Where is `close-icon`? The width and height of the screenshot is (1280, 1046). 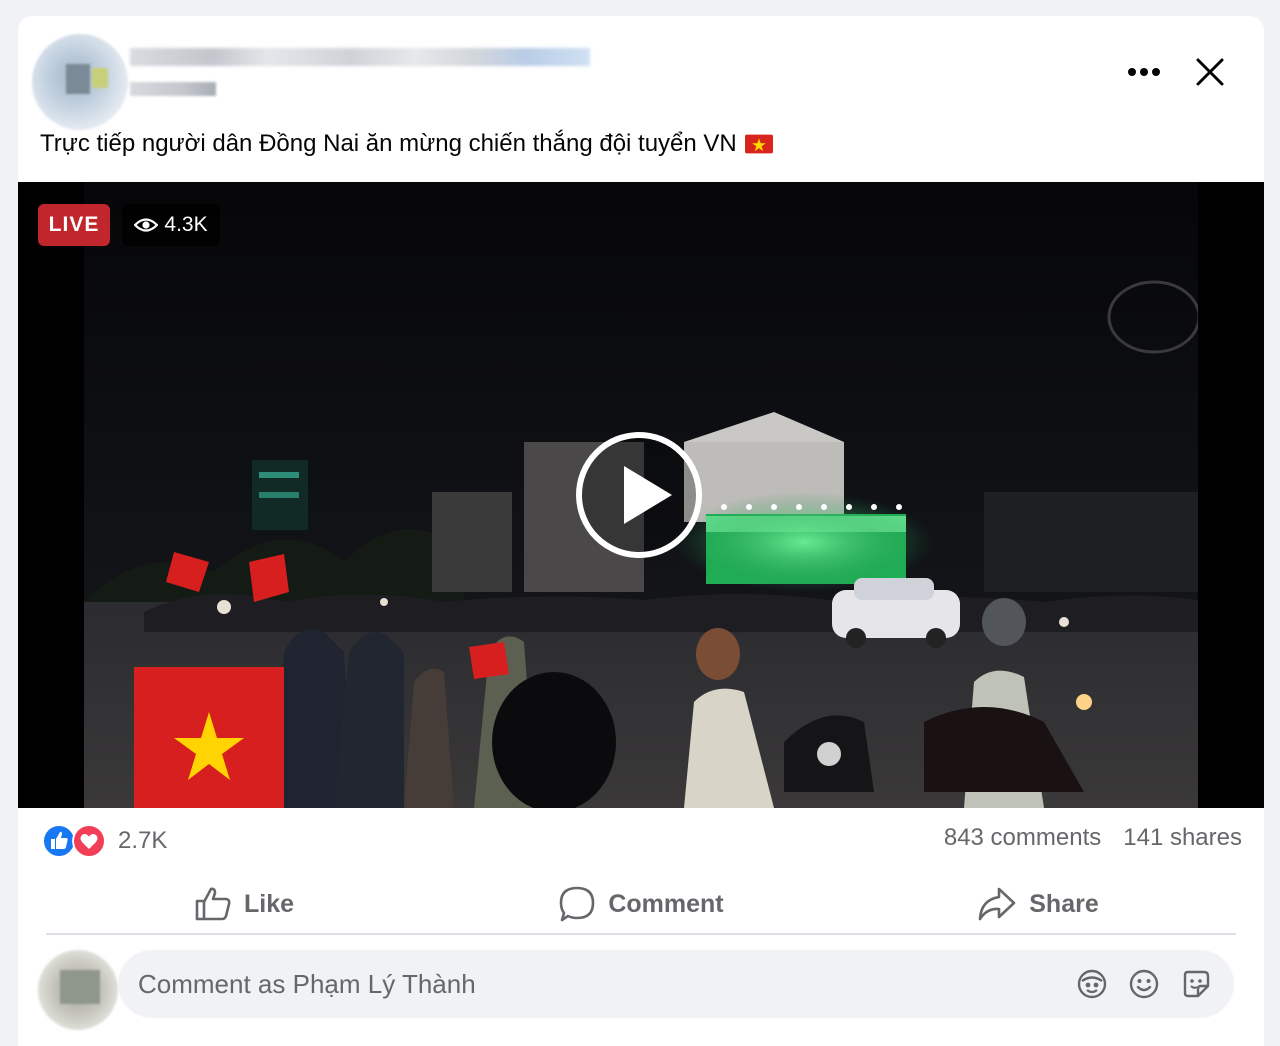
close-icon is located at coordinates (1210, 72).